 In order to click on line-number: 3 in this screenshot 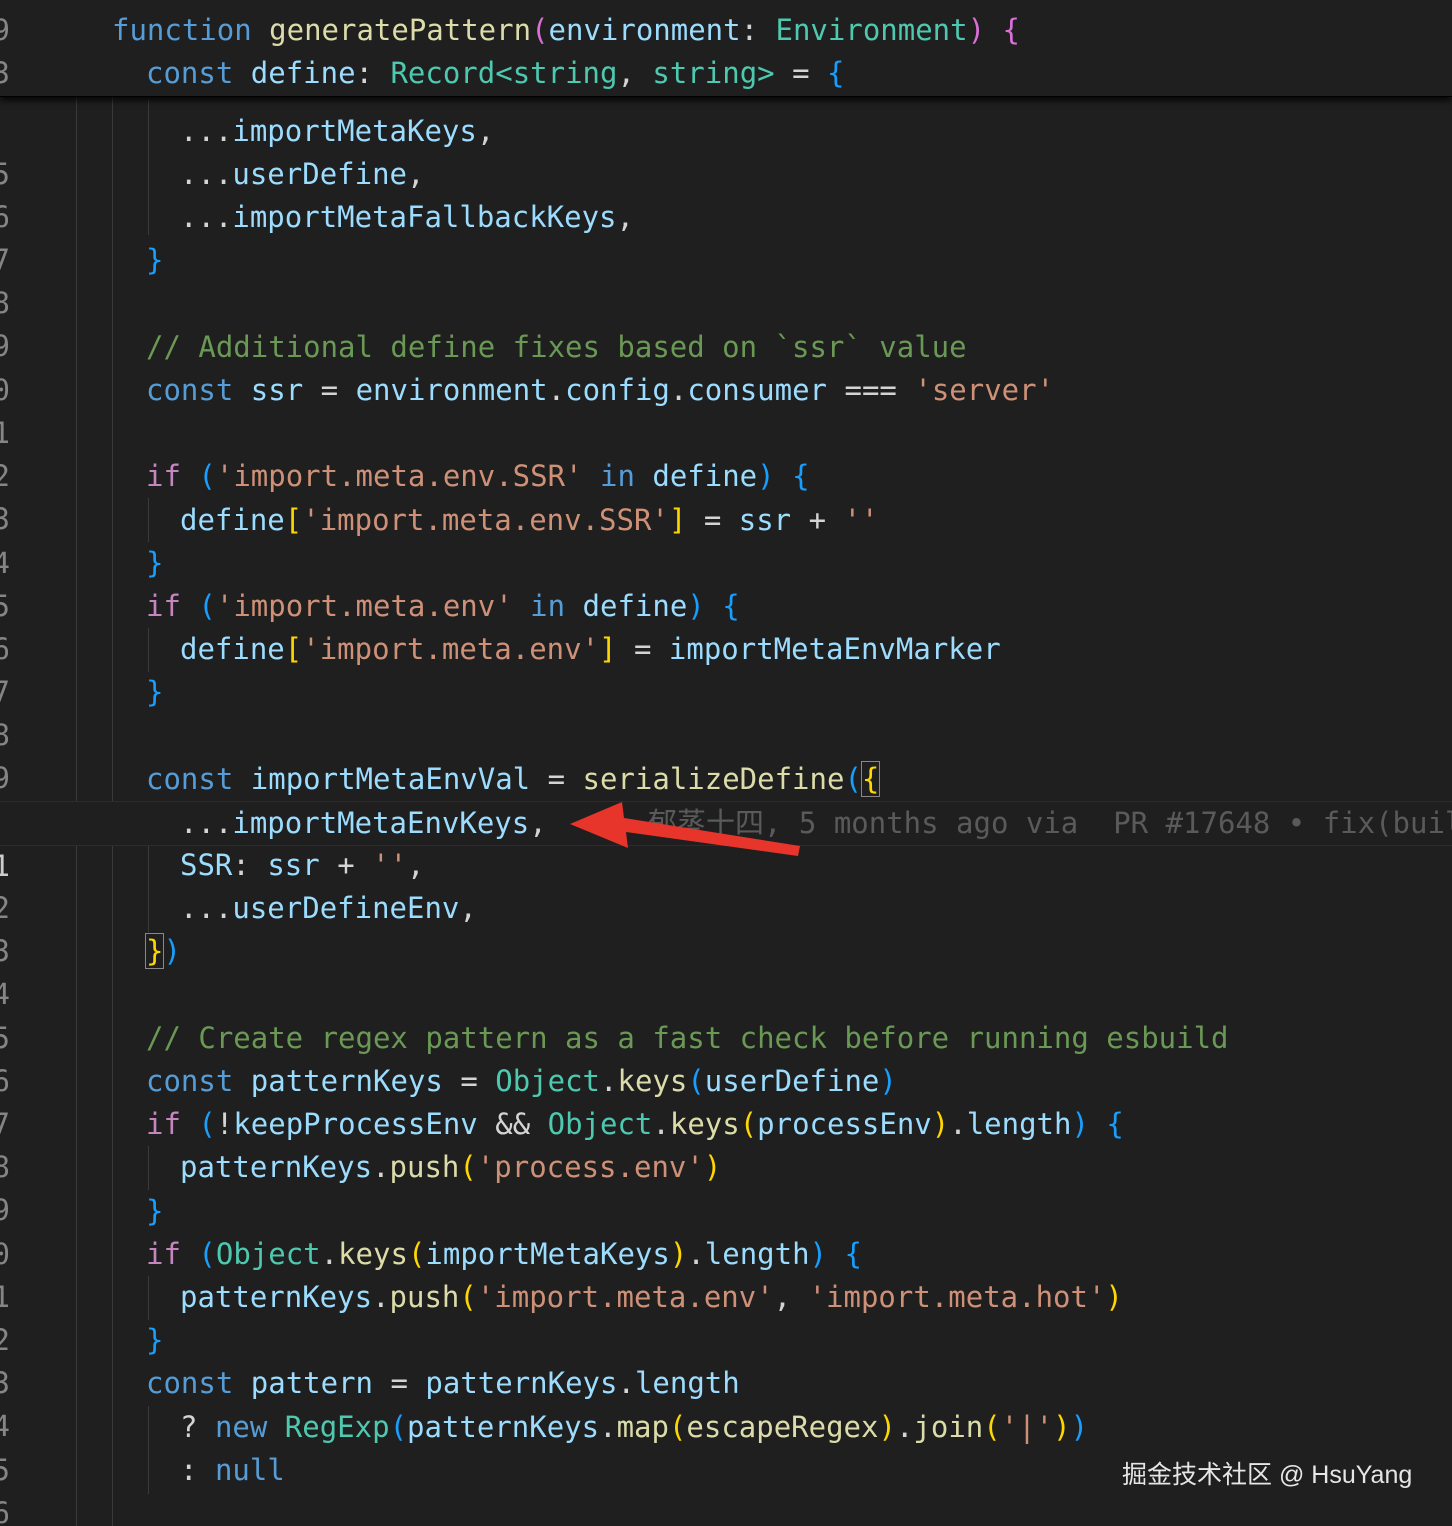, I will do `click(5, 73)`.